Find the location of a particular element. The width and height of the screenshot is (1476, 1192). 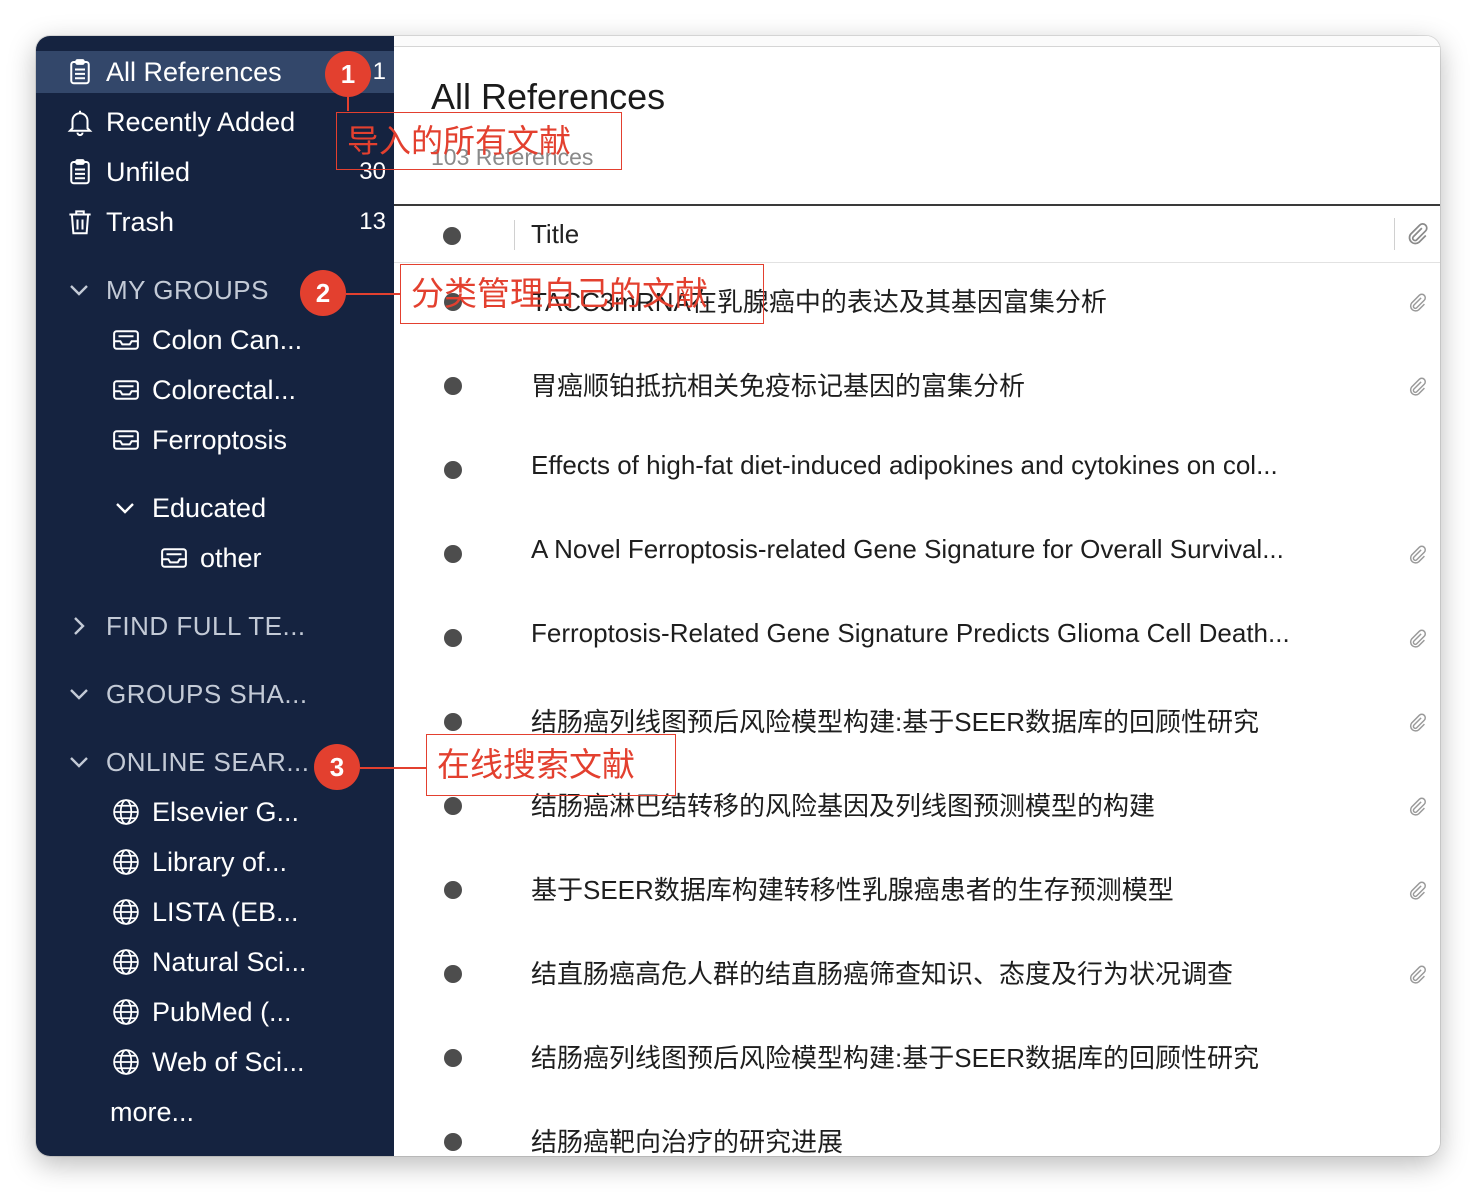

table-row: 结直肠癌高危人群的结直肠癌筛查知识、态度及行为状况调查 is located at coordinates (917, 974).